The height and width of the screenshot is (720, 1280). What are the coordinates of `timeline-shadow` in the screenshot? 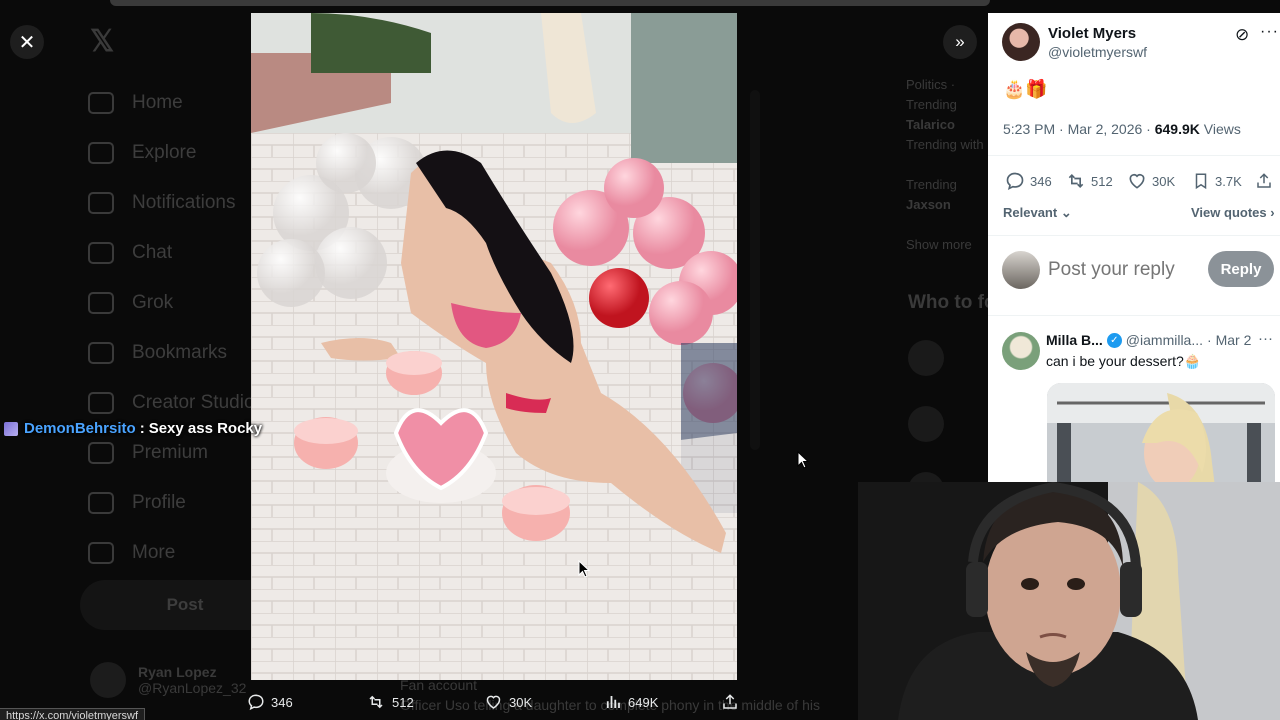 It's located at (755, 270).